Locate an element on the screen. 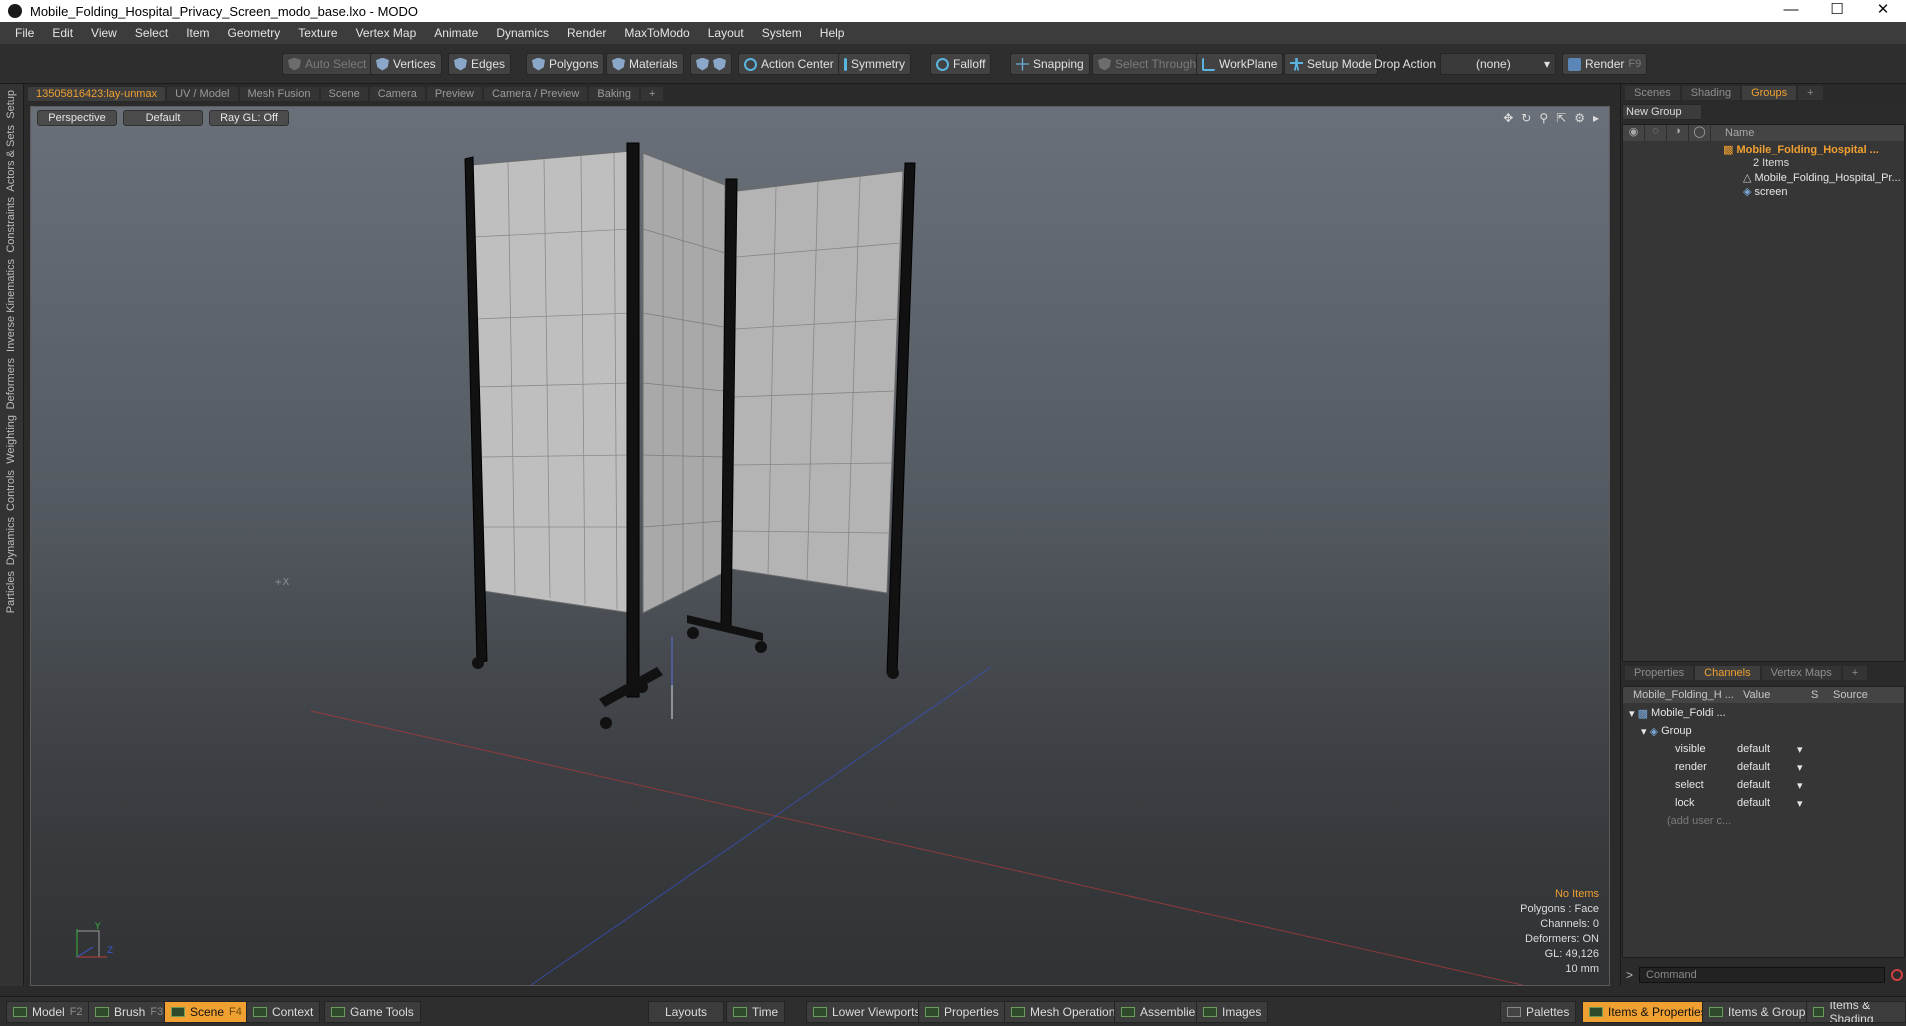  menu-help: Help is located at coordinates (832, 33).